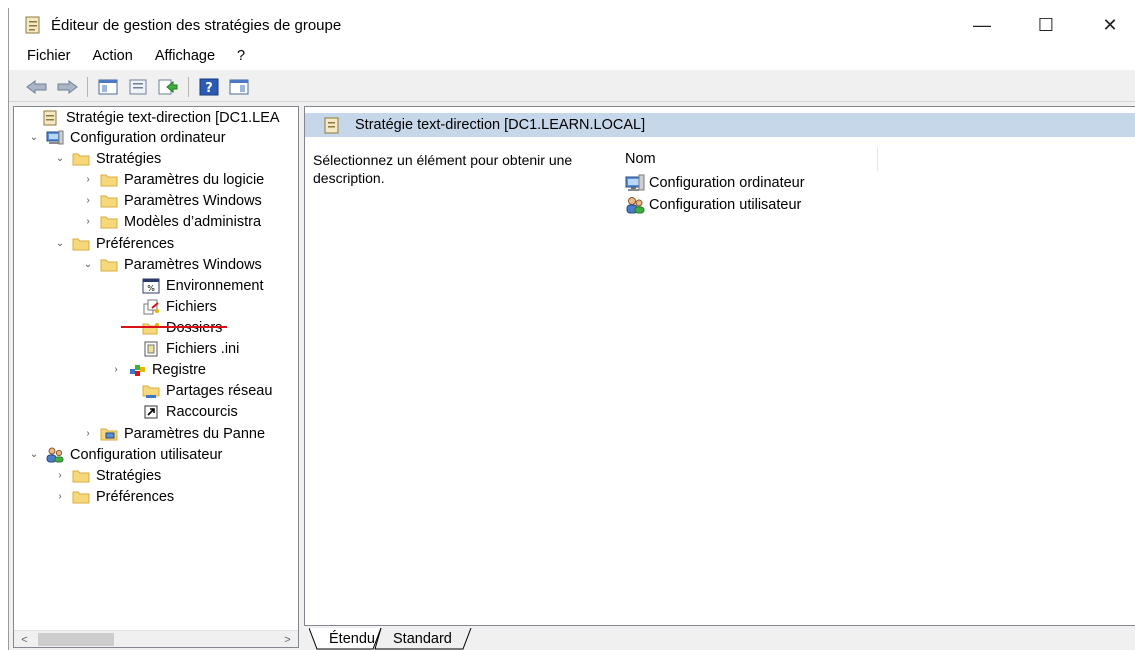  I want to click on maximize-button: ☐, so click(1046, 25).